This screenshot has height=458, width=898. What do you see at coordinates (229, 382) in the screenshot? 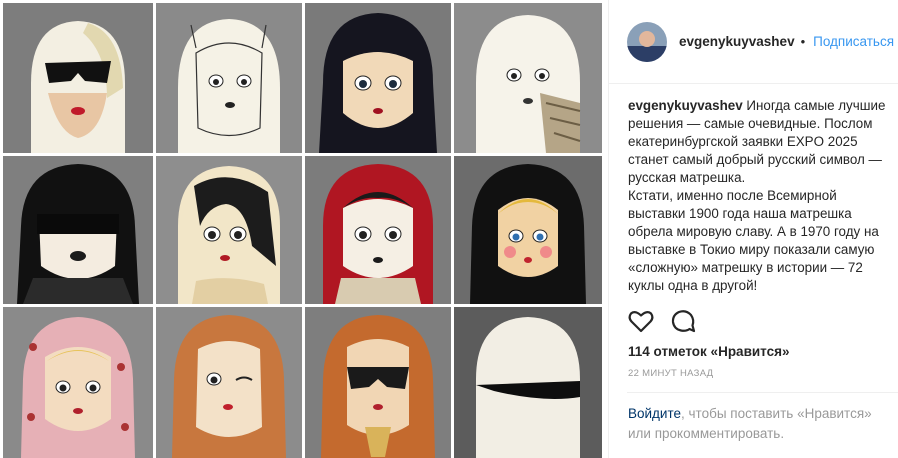
I see `doll-ginger-wink` at bounding box center [229, 382].